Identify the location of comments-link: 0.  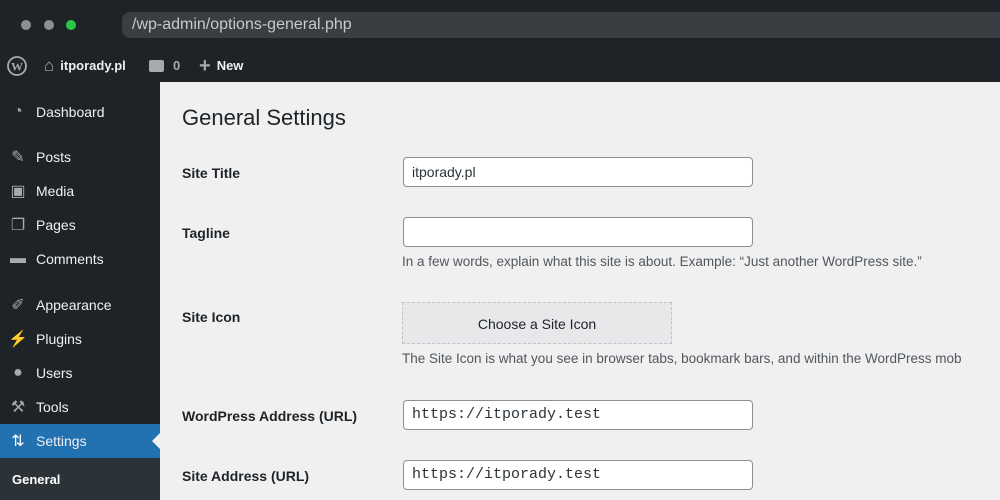
(164, 66).